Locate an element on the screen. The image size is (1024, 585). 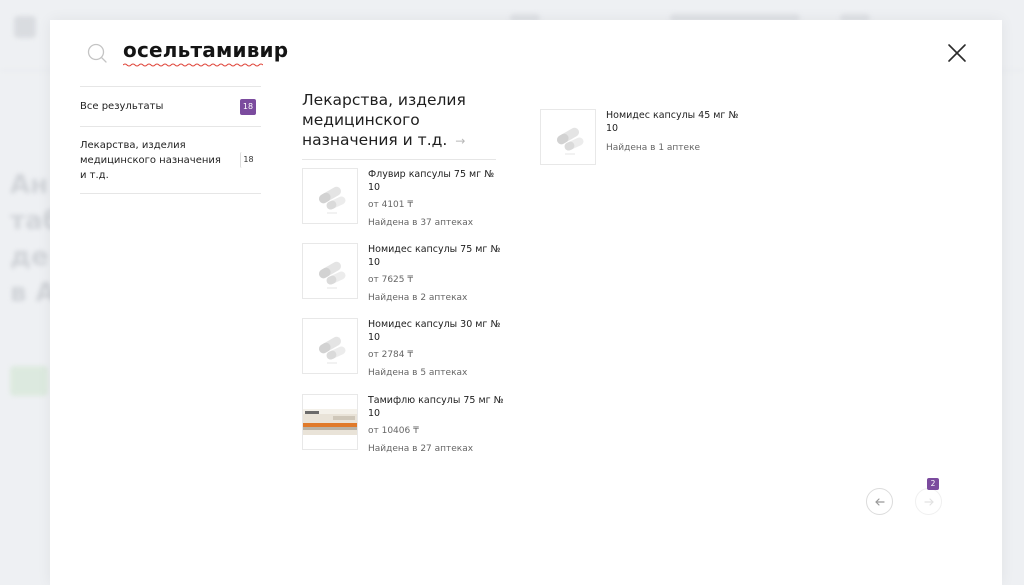
background-button is located at coordinates (29, 381).